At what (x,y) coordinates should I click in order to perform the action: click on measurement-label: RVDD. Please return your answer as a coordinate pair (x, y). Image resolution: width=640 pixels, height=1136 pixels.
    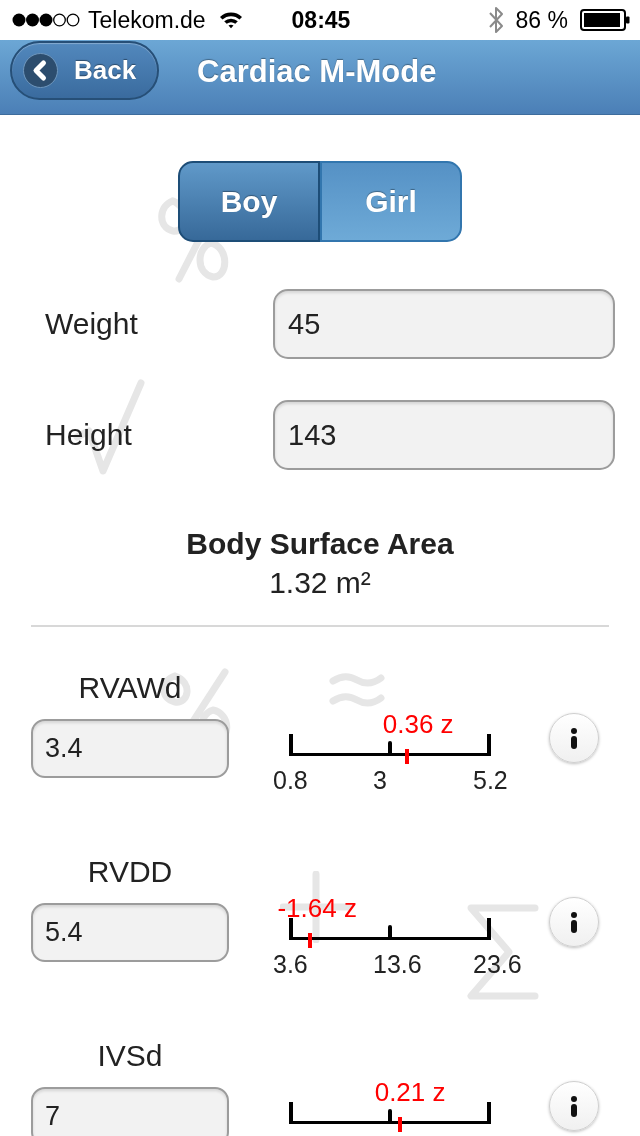
    Looking at the image, I should click on (130, 872).